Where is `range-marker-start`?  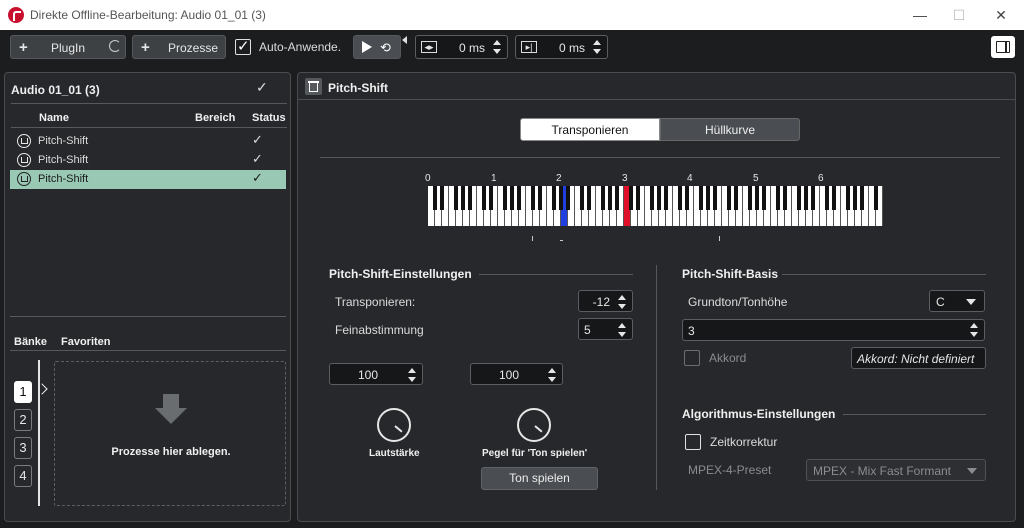
range-marker-start is located at coordinates (532, 238).